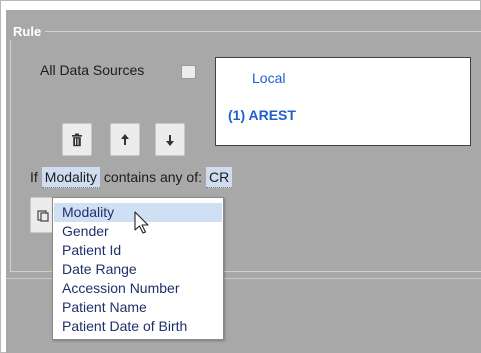 This screenshot has width=481, height=353. Describe the element at coordinates (138, 250) in the screenshot. I see `option-patient-id: Patient Id` at that location.